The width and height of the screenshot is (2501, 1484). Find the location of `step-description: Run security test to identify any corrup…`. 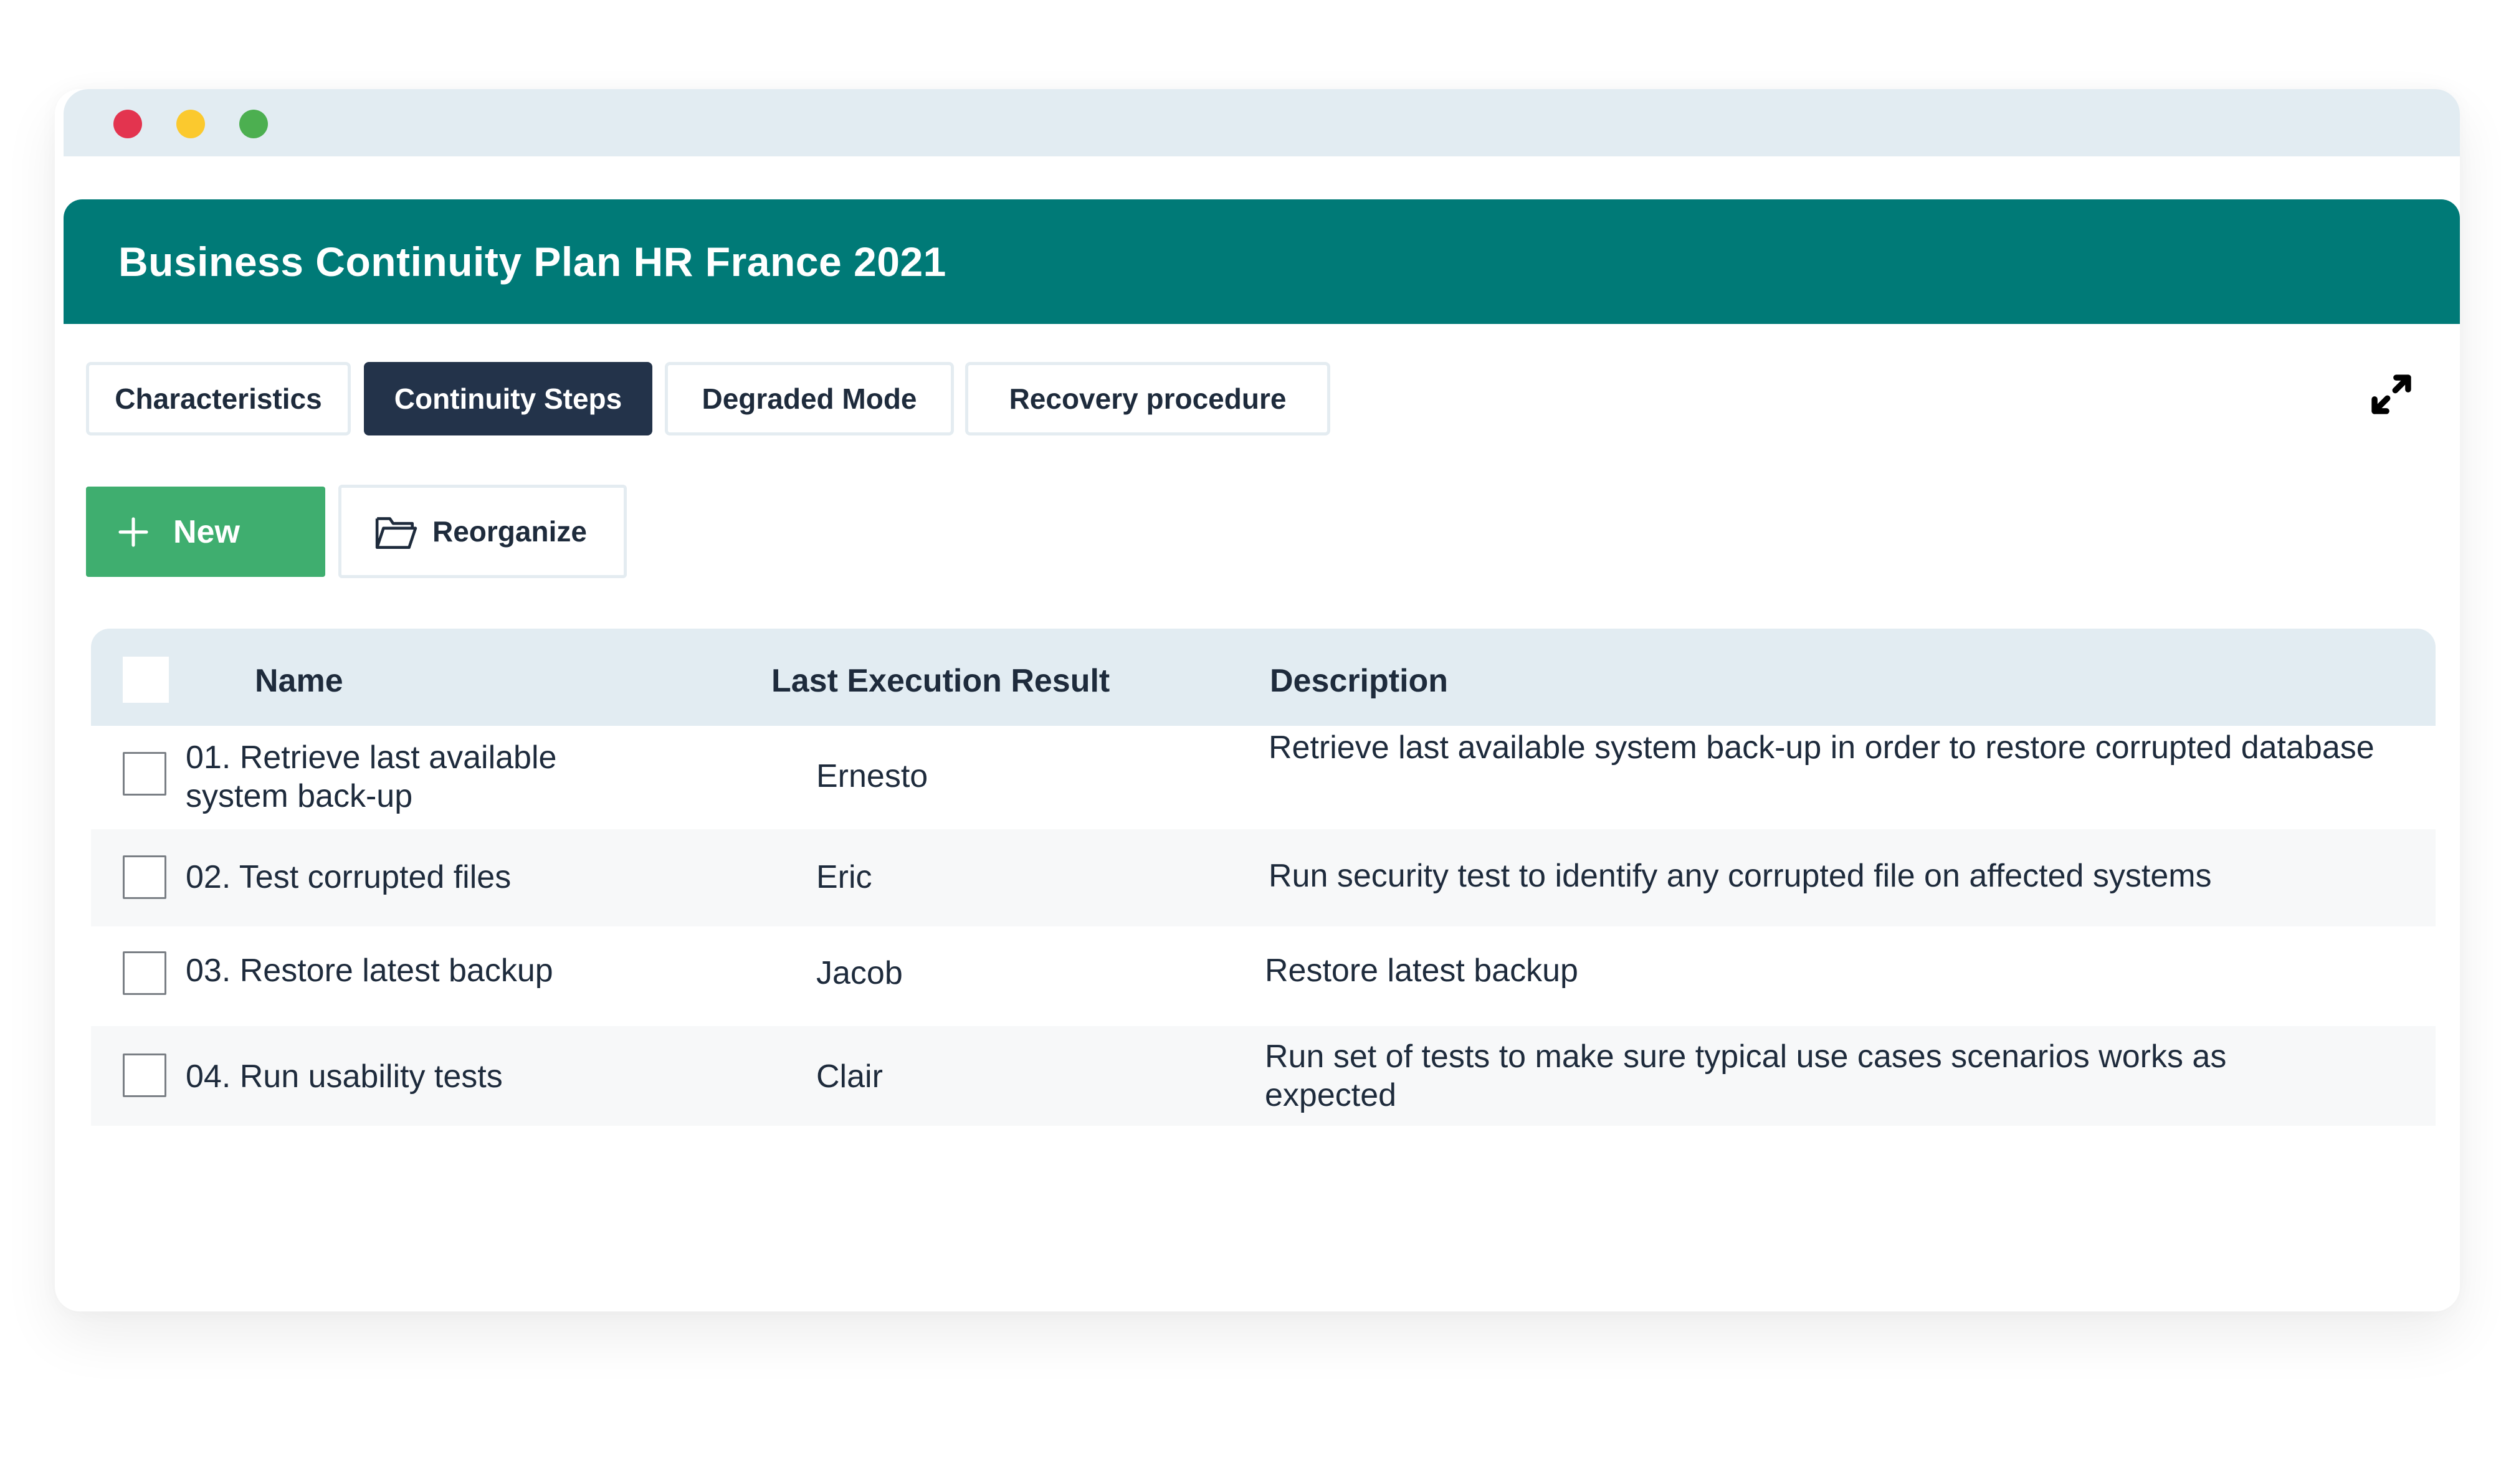

step-description: Run security test to identify any corrup… is located at coordinates (1740, 876).